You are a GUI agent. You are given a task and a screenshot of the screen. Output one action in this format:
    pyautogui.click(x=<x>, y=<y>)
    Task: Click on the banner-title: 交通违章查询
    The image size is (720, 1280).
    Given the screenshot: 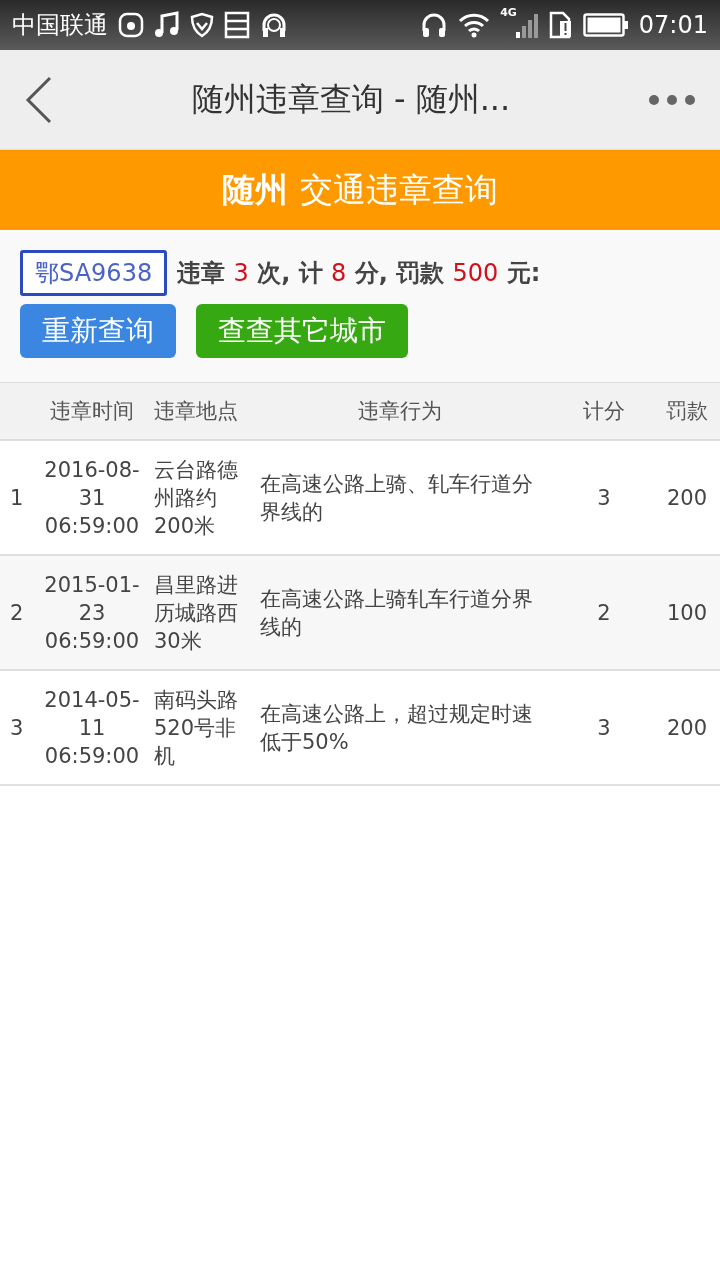 What is the action you would take?
    pyautogui.click(x=399, y=189)
    